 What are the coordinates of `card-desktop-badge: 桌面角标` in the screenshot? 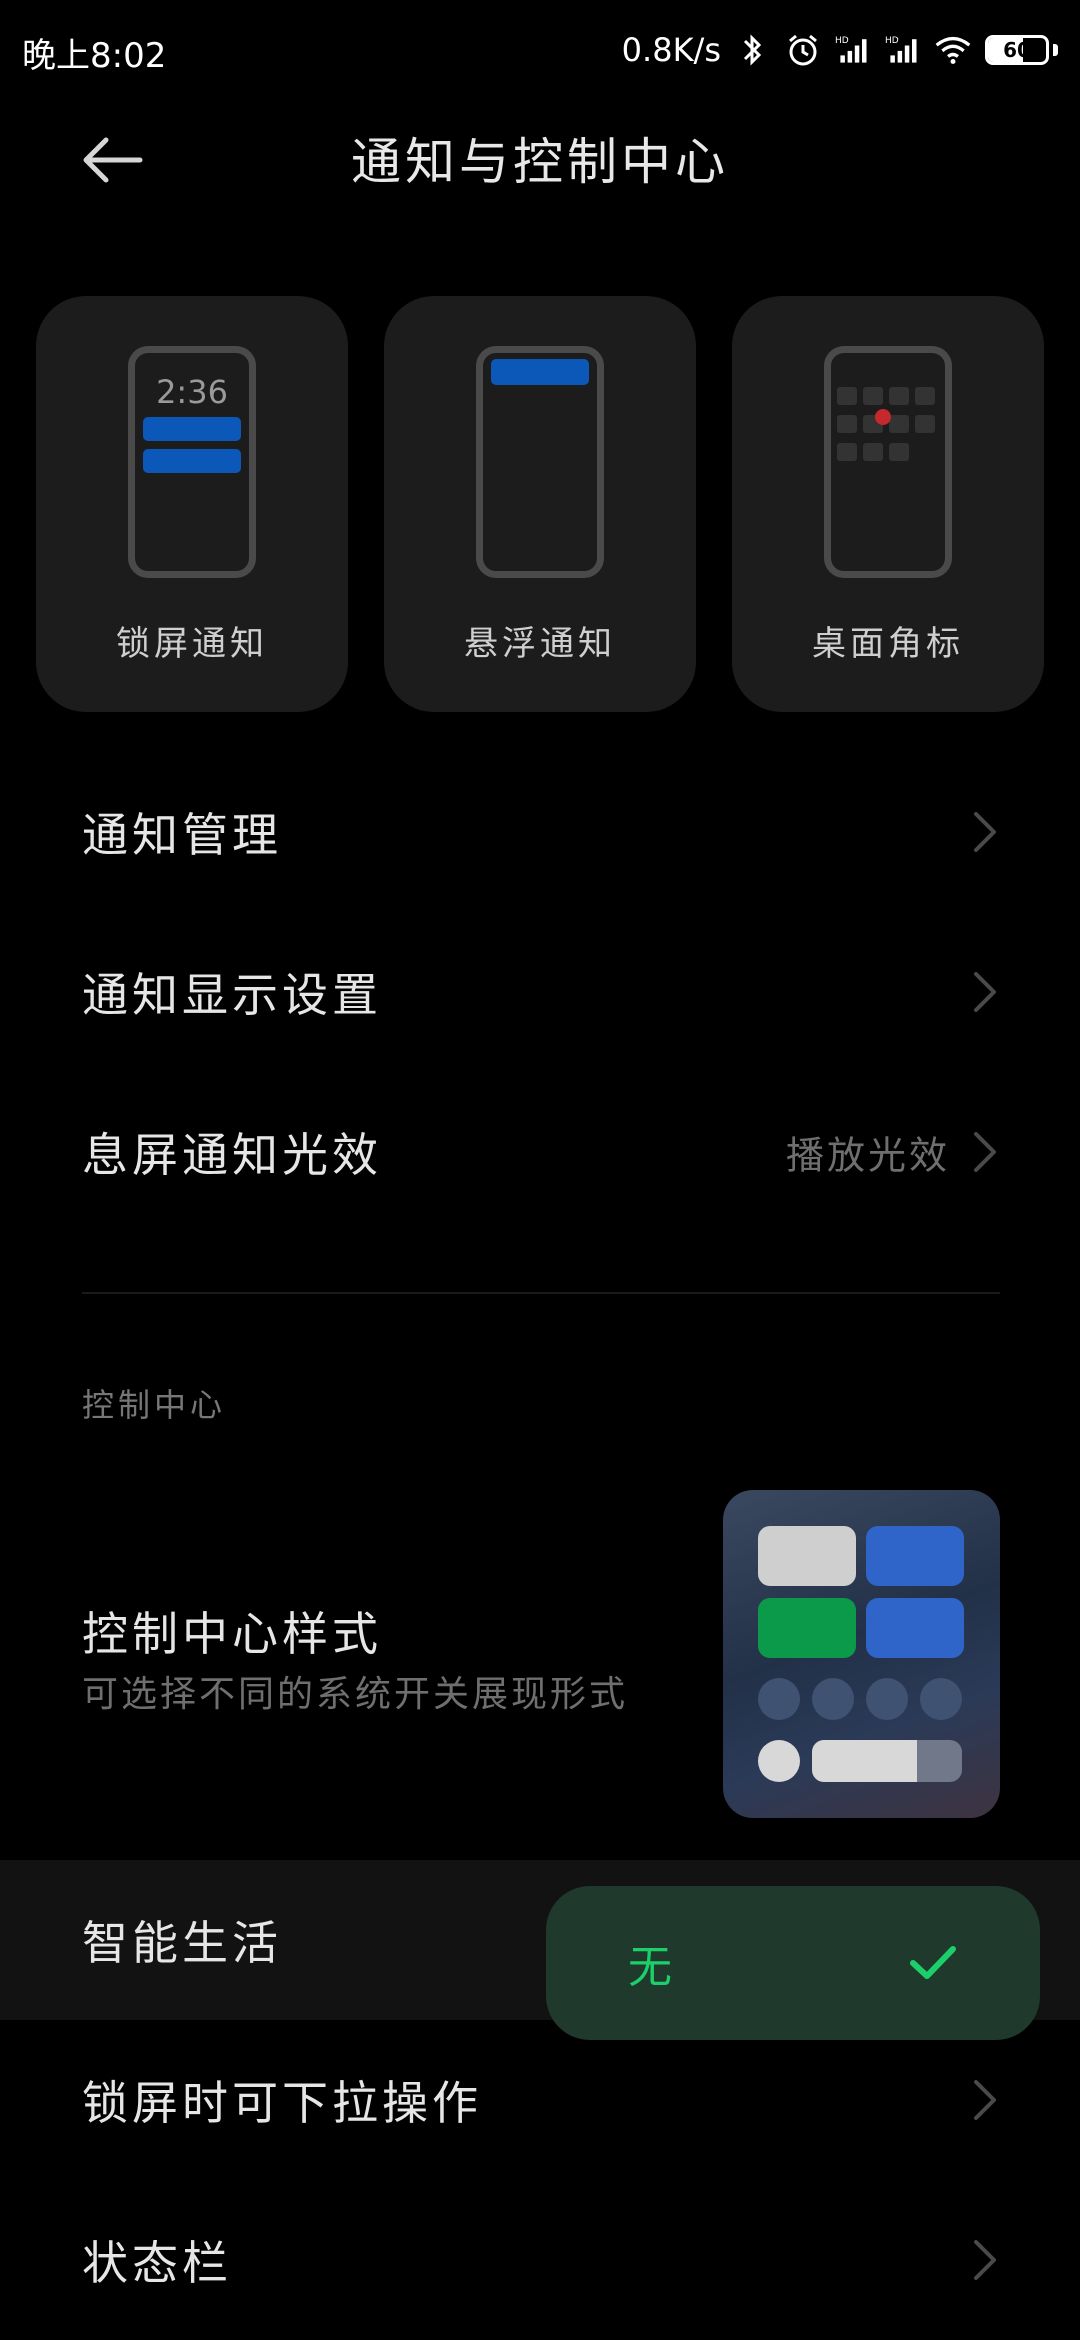 It's located at (888, 504).